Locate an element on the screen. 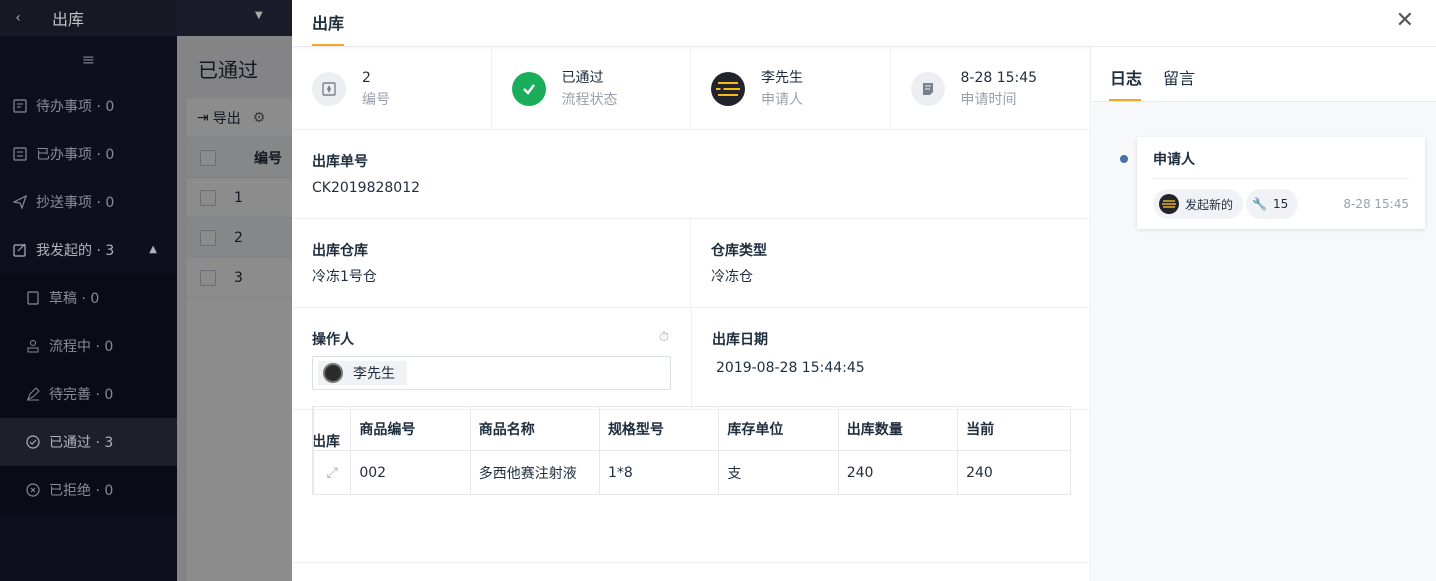 This screenshot has width=1436, height=581. activity-tabs: 日志 留言 is located at coordinates (1264, 74).